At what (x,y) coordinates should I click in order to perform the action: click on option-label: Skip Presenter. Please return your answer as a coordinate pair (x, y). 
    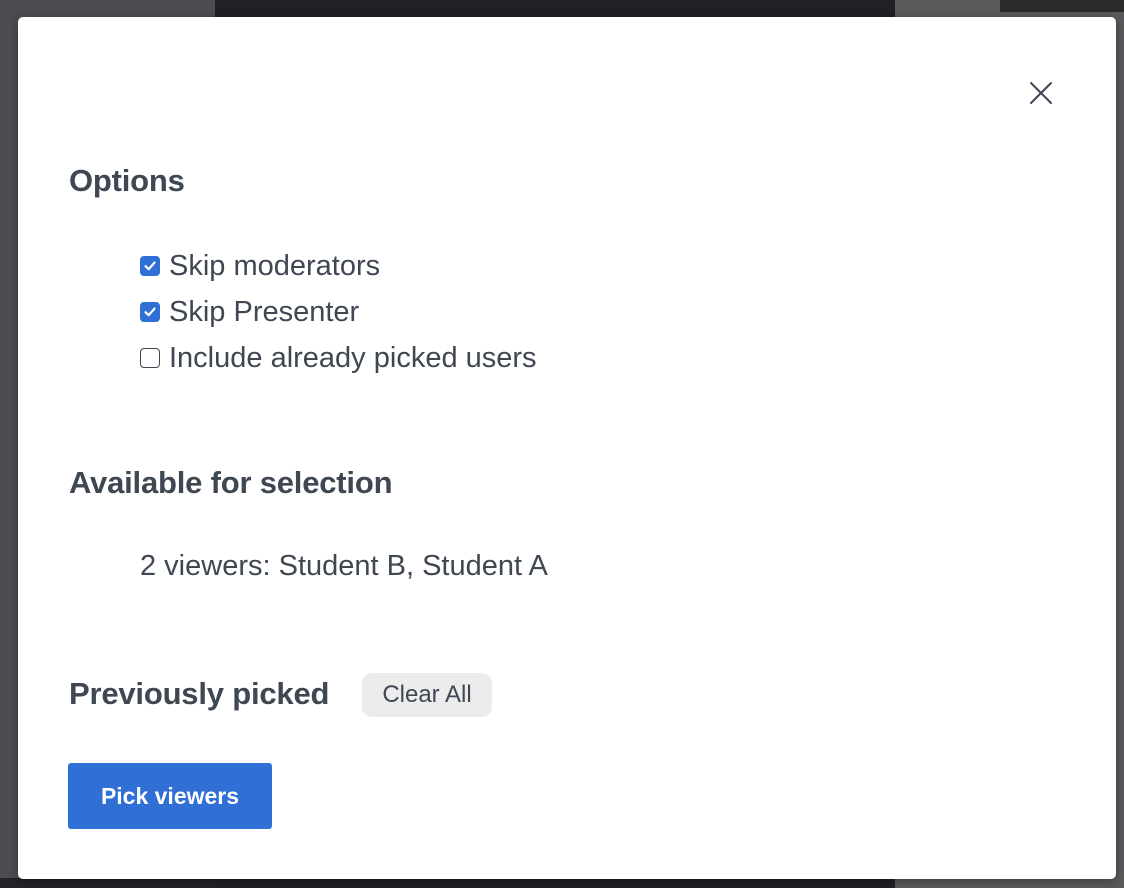
    Looking at the image, I should click on (264, 311).